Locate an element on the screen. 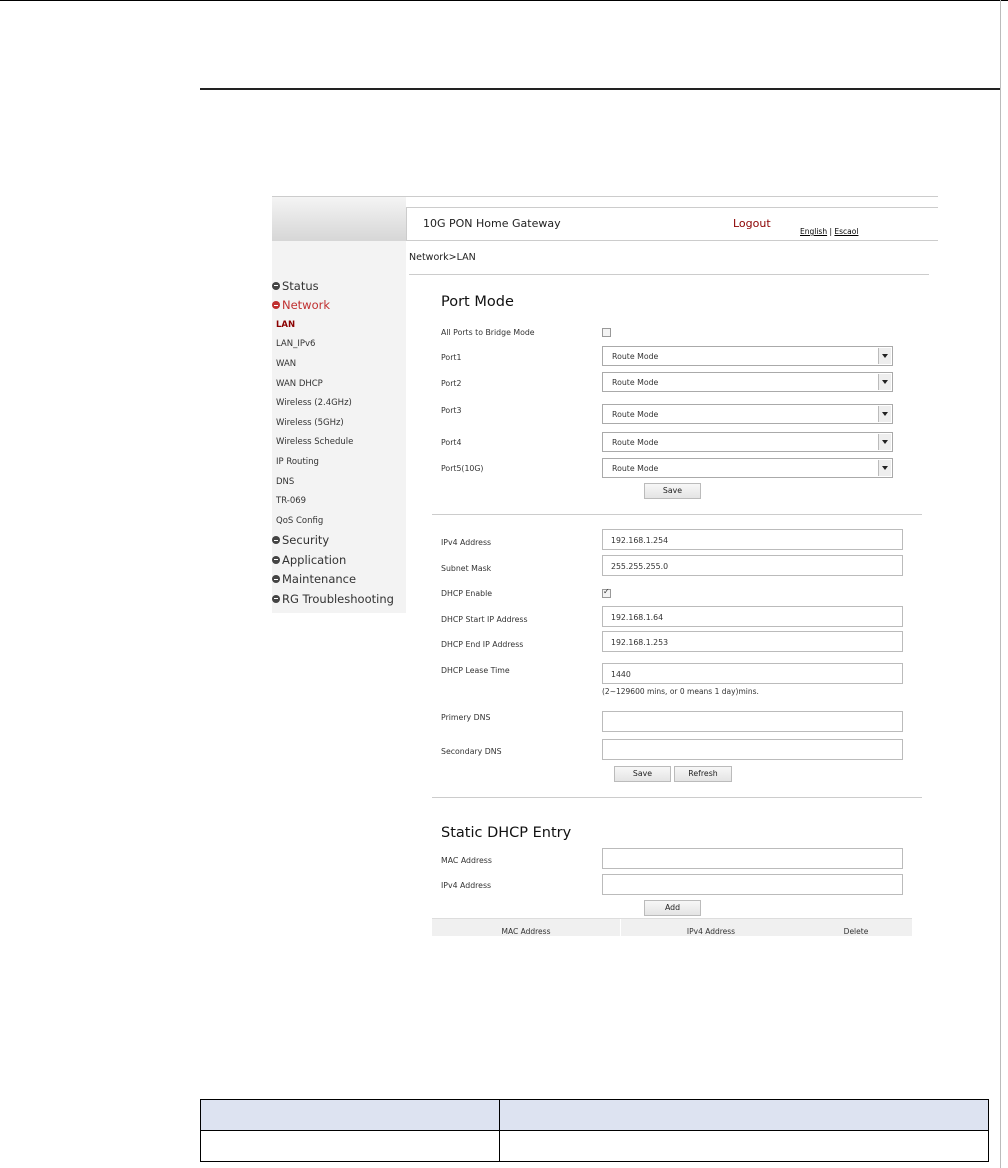 The width and height of the screenshot is (1008, 1168). bridge-mode-label: All Ports to Bridge Mode is located at coordinates (488, 332).